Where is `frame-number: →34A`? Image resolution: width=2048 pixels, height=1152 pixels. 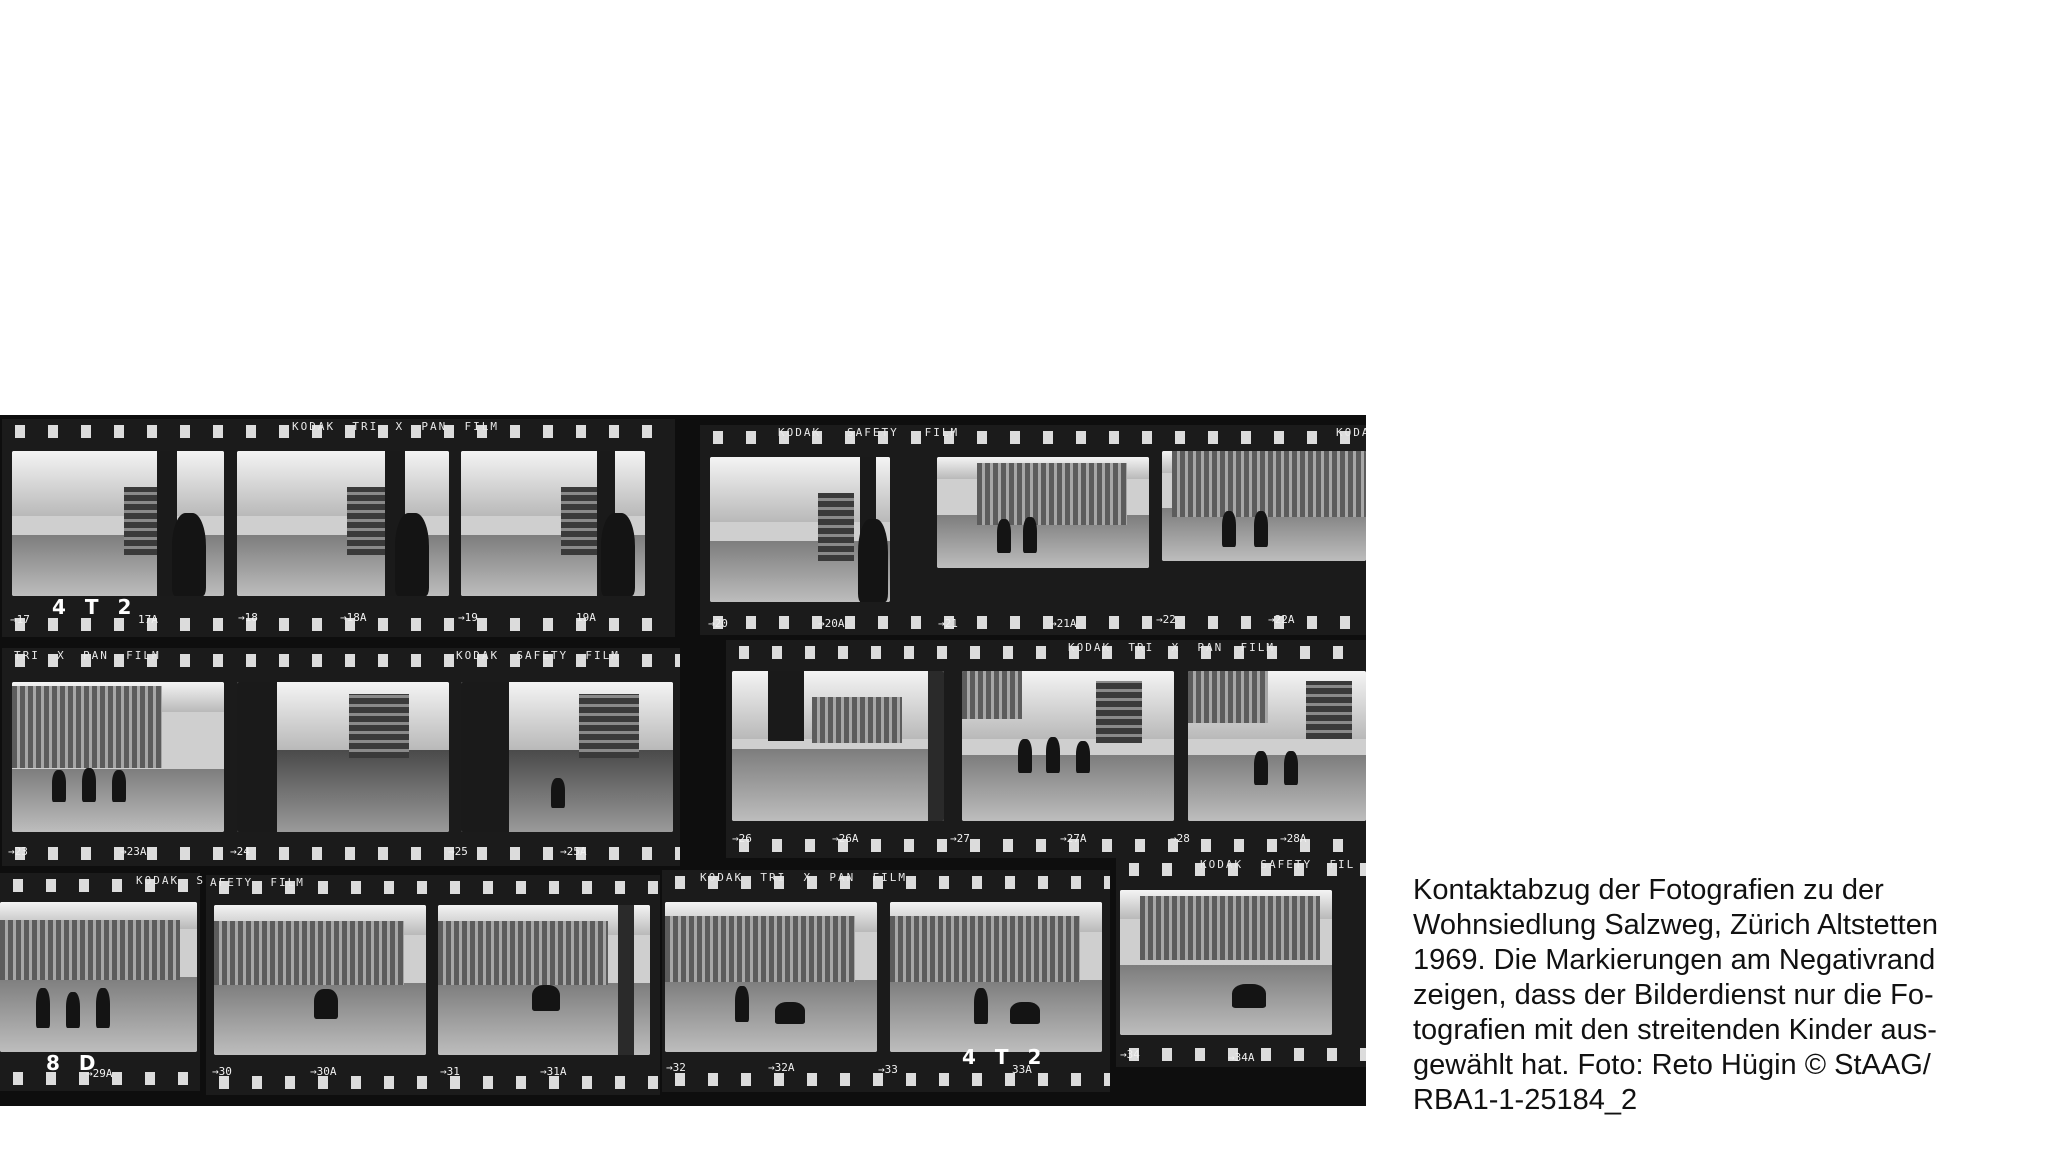 frame-number: →34A is located at coordinates (1241, 1057).